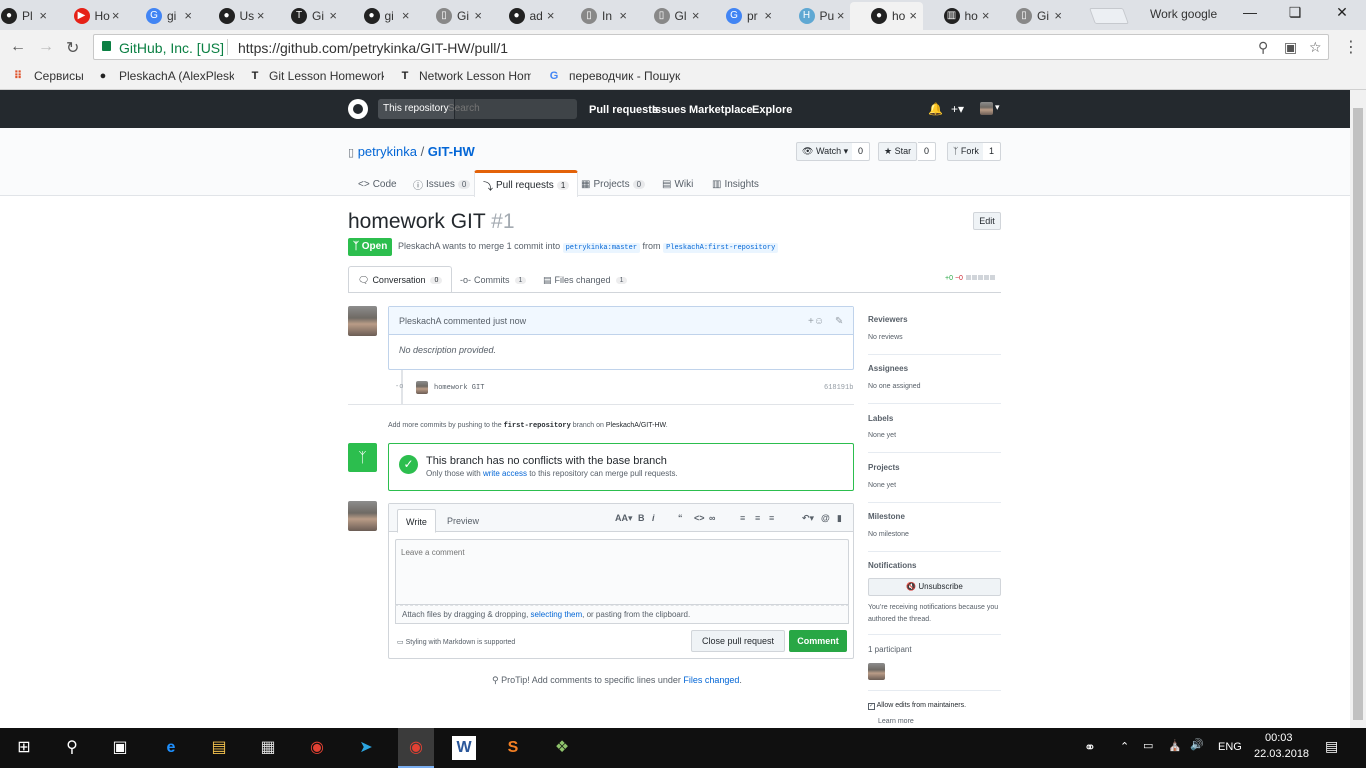 This screenshot has width=1366, height=768. I want to click on assignees-heading: Assignees, so click(888, 368).